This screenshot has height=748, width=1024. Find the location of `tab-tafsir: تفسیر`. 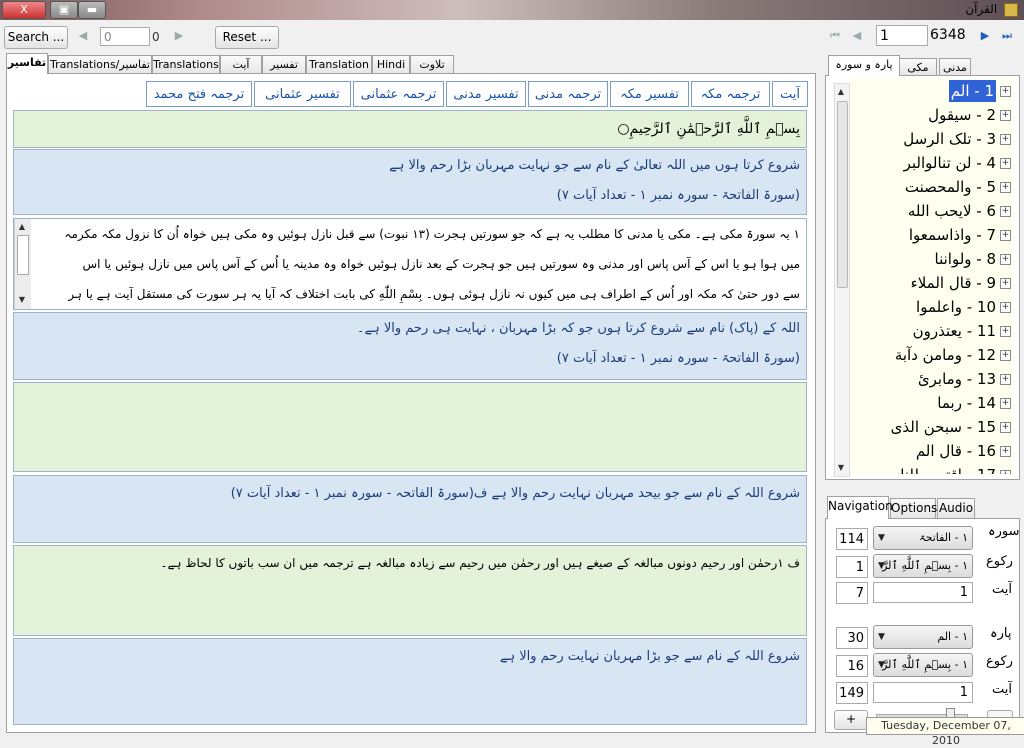

tab-tafsir: تفسیر is located at coordinates (284, 64).